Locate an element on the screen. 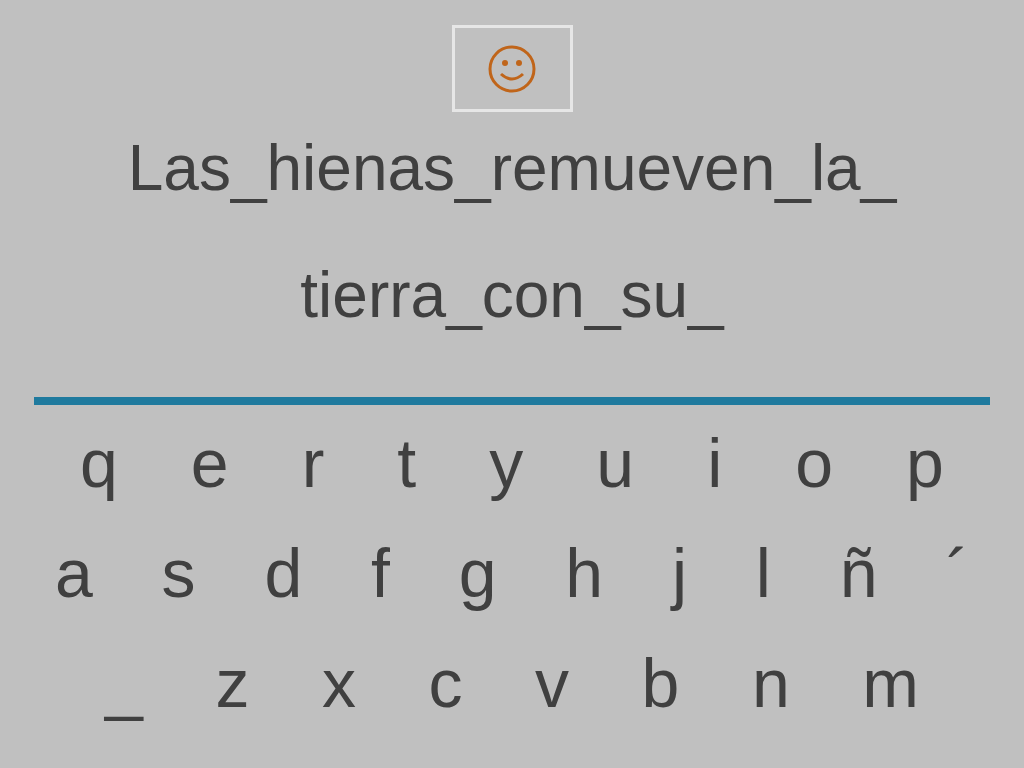  letter-key: c is located at coordinates (445, 683).